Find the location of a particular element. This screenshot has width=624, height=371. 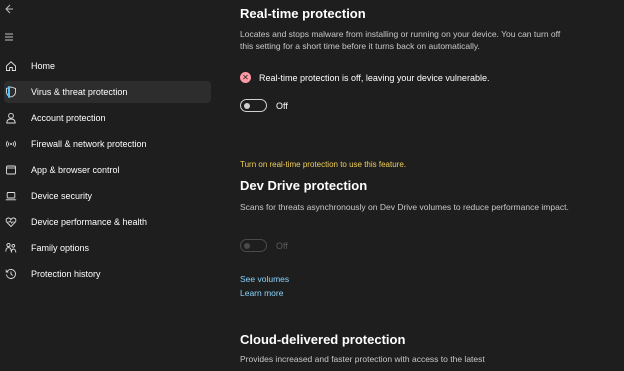

sidebar-item-virus-threat-protection: Virus & threat protection is located at coordinates (107, 92).